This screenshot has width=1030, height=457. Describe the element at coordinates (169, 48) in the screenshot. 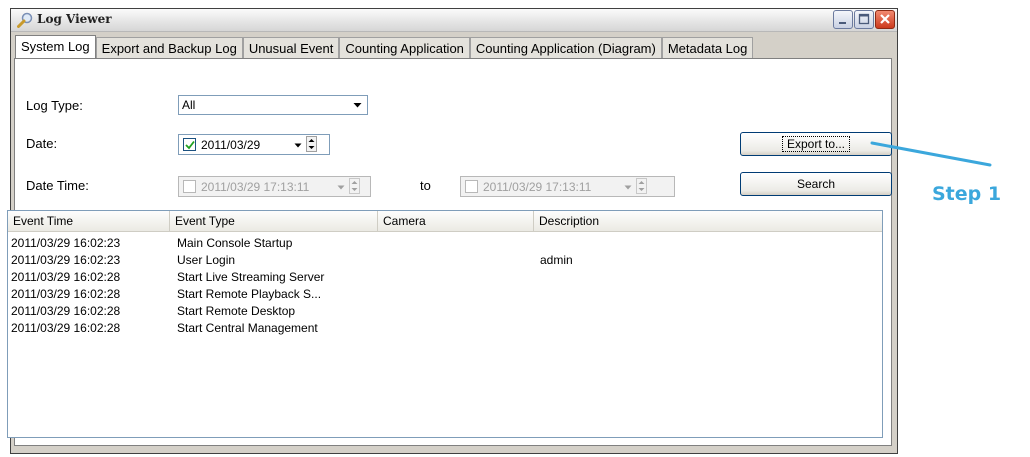

I see `tab-export-and-backup-log: Export and Backup Log` at that location.